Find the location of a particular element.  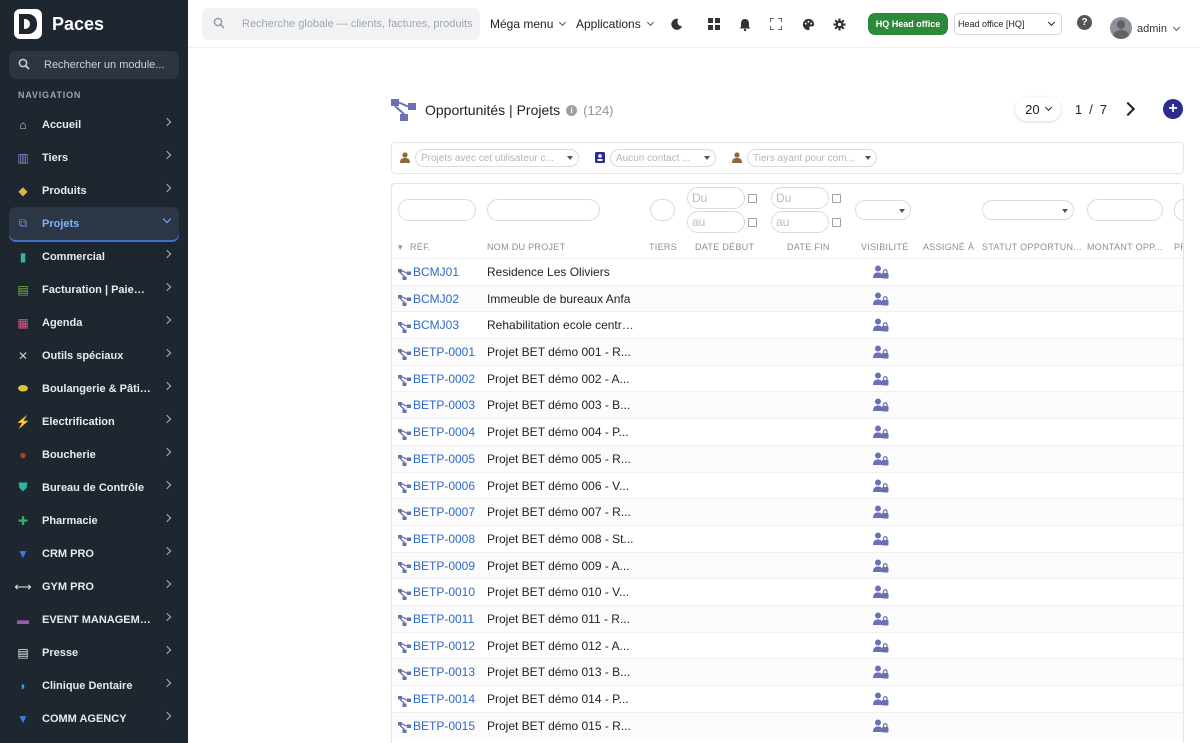

project-ref-link: BETP-0006 is located at coordinates (444, 486).